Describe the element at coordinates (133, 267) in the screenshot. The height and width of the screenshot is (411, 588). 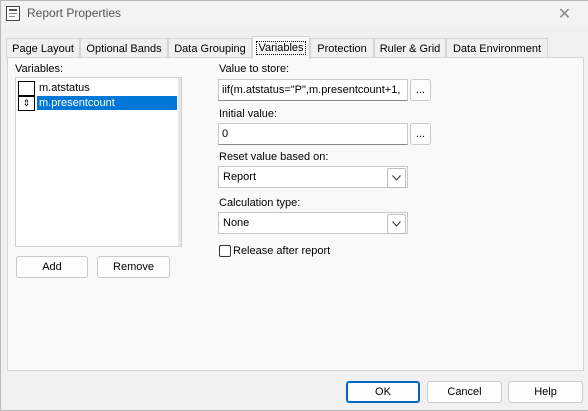
I see `remove-button: Remove` at that location.